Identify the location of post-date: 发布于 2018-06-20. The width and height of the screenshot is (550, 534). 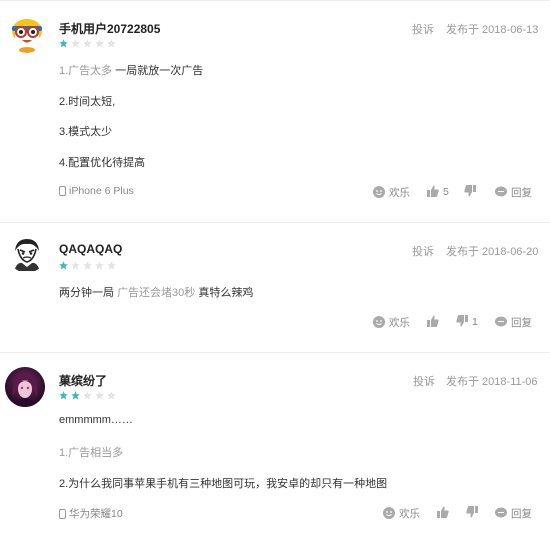
(492, 252).